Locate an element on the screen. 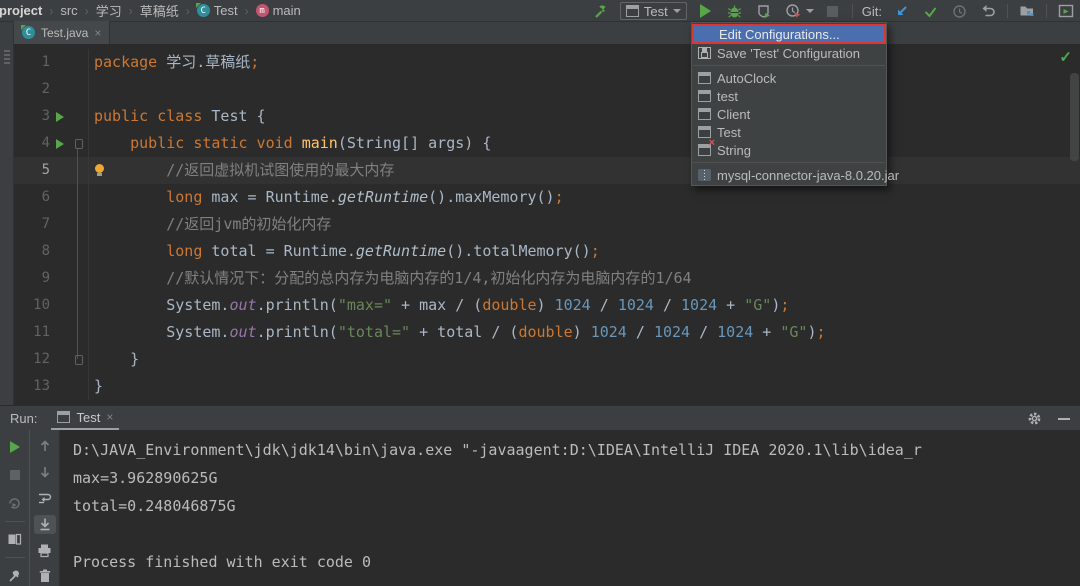  menu-item-5: Client is located at coordinates (789, 114).